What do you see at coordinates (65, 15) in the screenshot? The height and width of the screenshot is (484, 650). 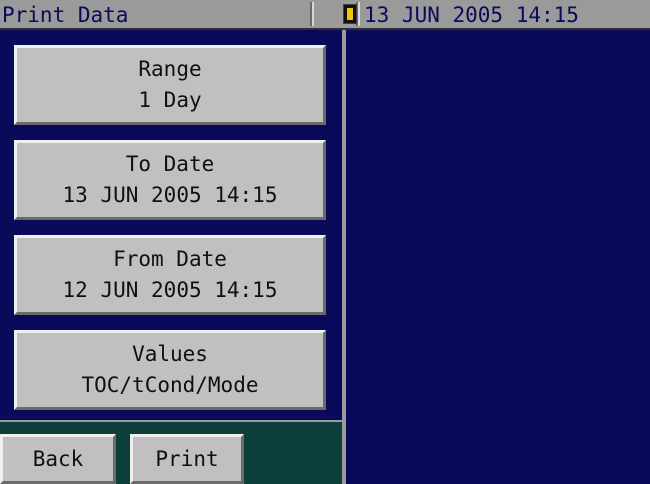 I see `page-title: Print Data` at bounding box center [65, 15].